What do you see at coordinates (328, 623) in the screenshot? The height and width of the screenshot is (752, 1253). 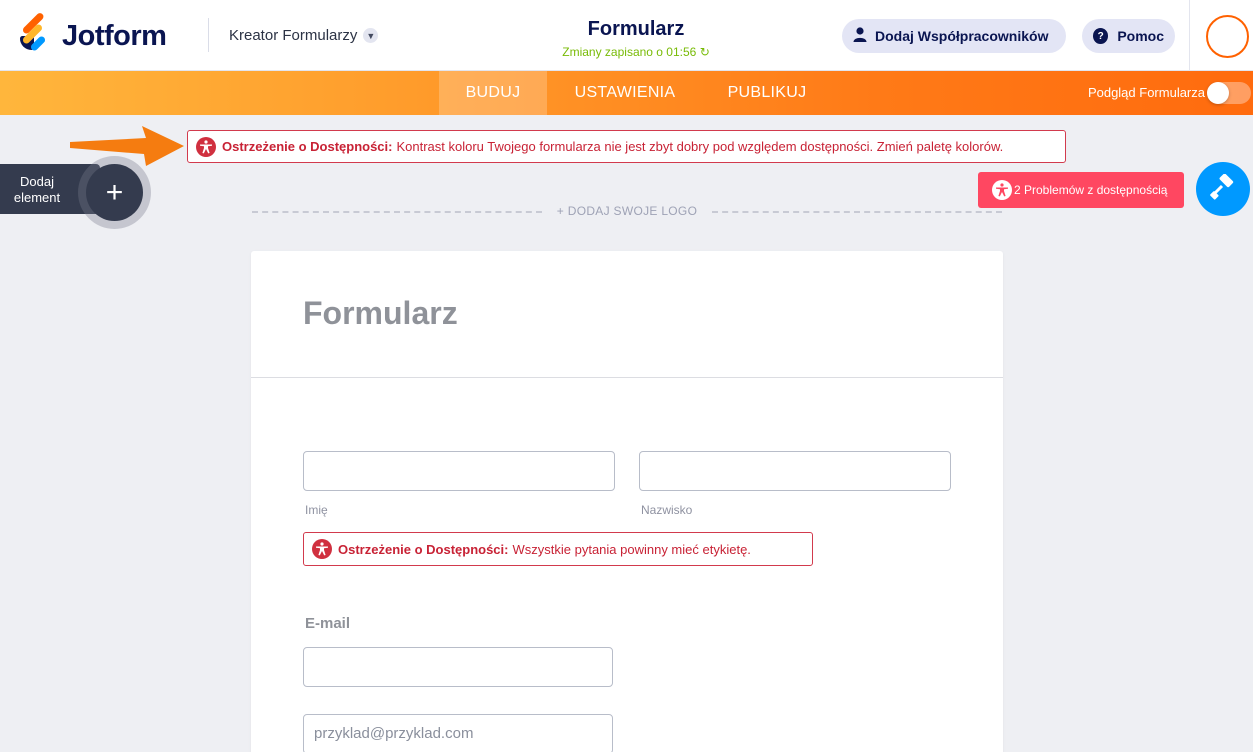 I see `email-label: E-mail` at bounding box center [328, 623].